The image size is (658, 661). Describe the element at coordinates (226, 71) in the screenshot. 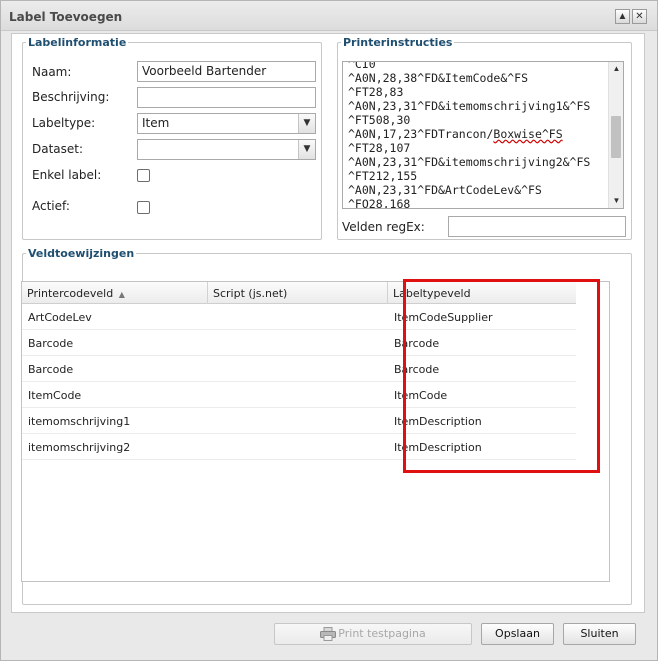

I see `naam-input: Voorbeeld Bartender` at that location.